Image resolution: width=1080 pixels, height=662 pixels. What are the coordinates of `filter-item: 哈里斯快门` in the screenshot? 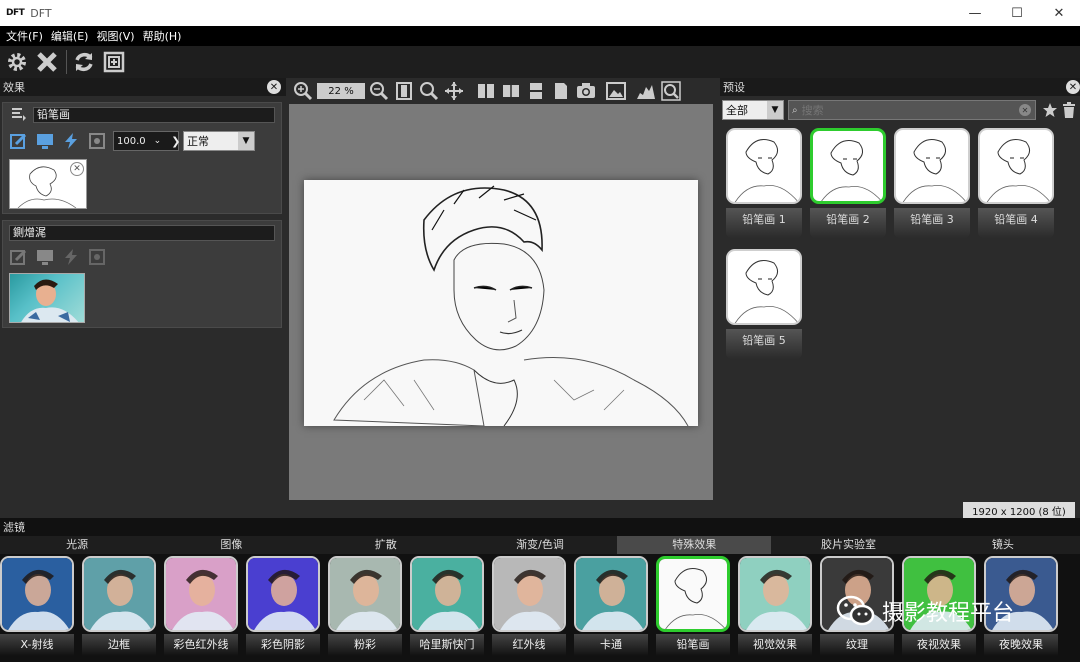 It's located at (447, 609).